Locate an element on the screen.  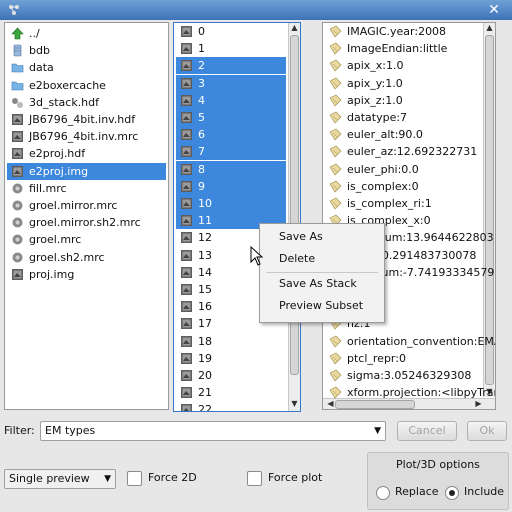
image-index-item: 9 is located at coordinates (231, 186).